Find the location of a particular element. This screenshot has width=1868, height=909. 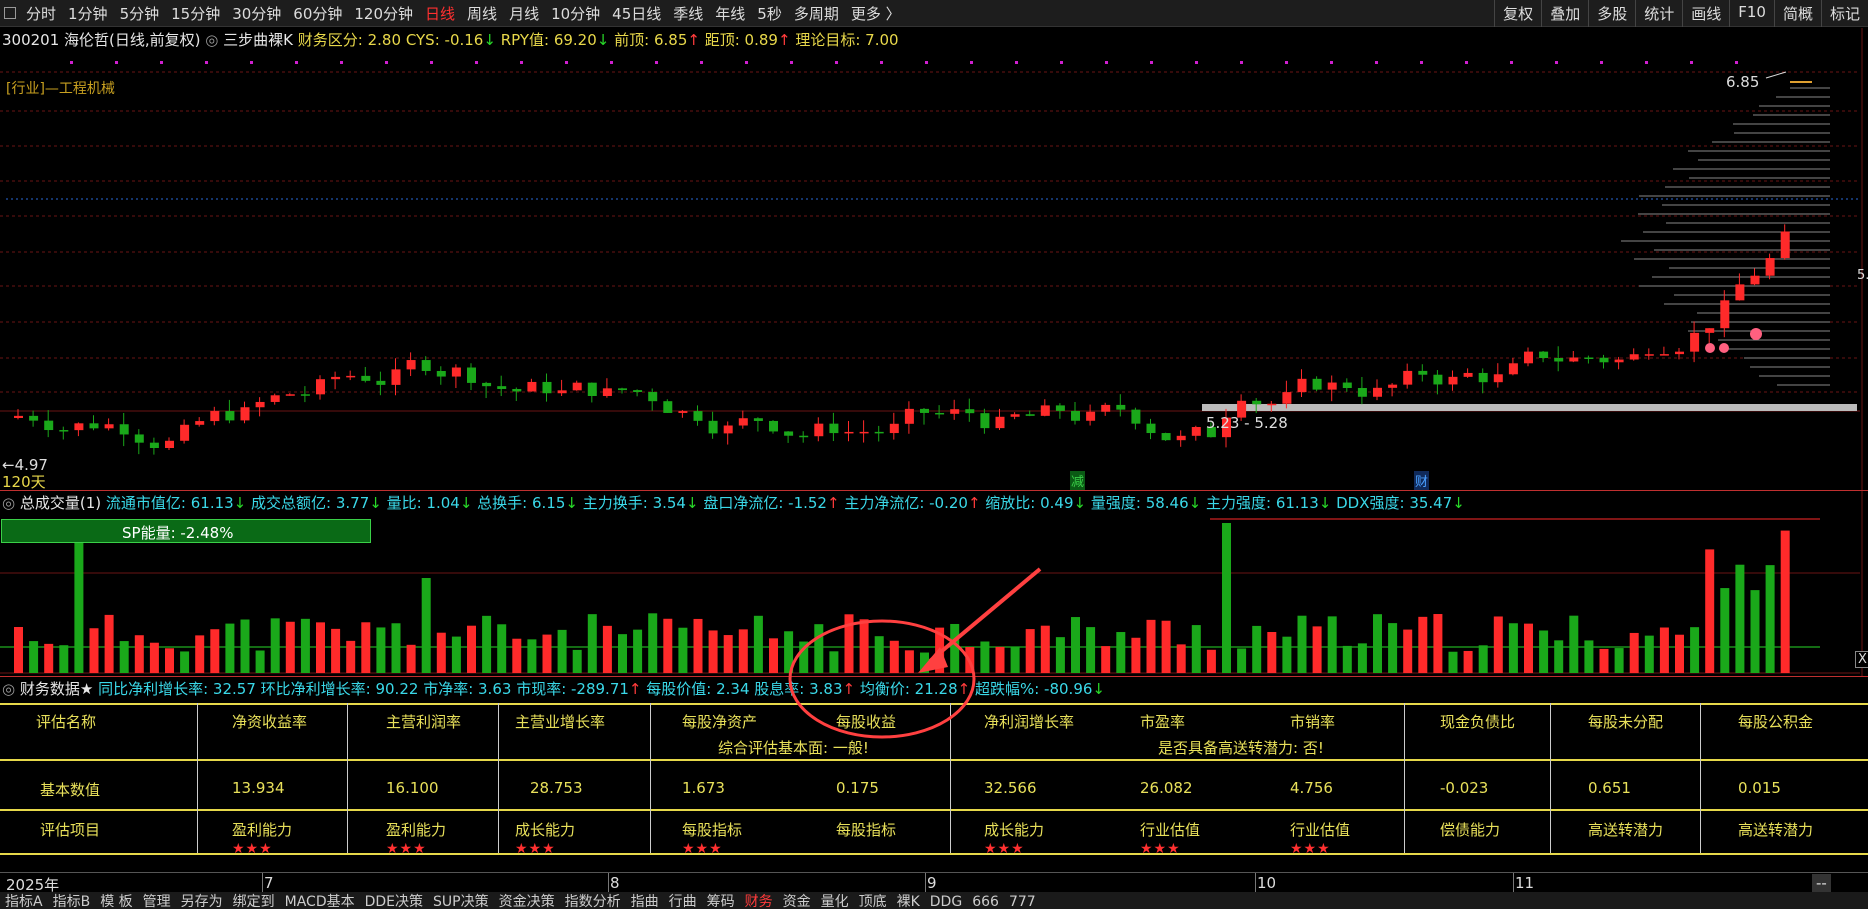

range-label: 5.23 - 5.28 is located at coordinates (1247, 423).